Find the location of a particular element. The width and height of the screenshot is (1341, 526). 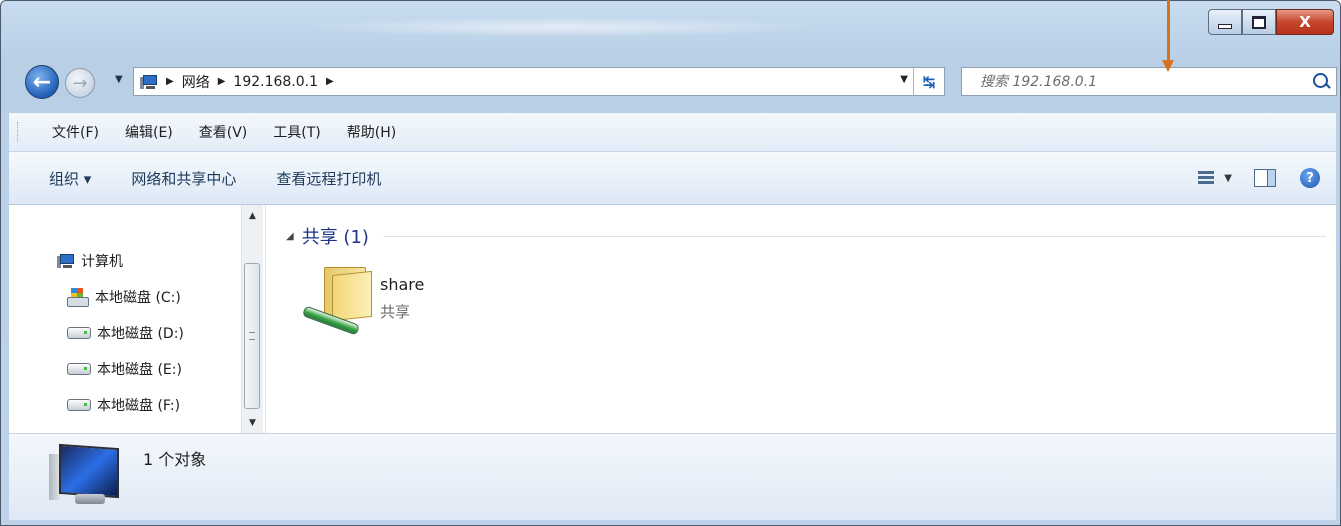

title-bar: X is located at coordinates (670, 30).